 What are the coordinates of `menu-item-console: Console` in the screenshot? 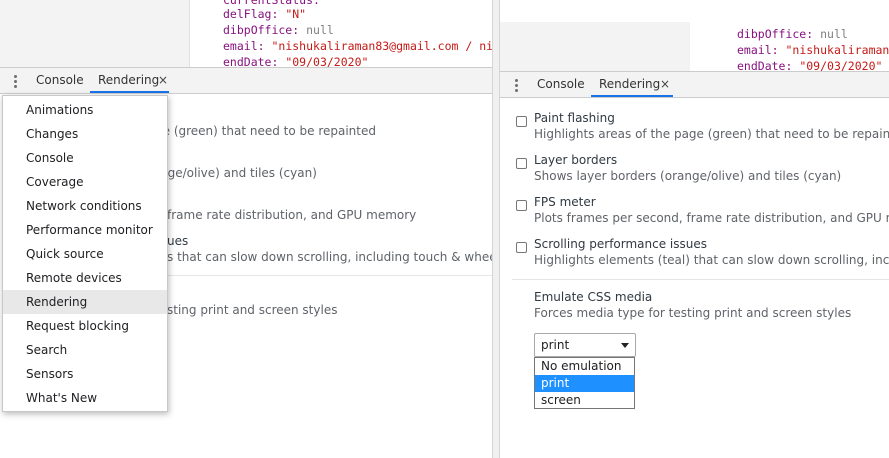 It's located at (85, 158).